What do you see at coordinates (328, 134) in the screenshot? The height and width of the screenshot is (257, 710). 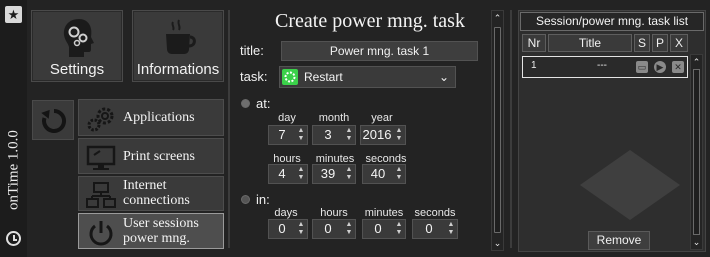 I see `month-value: 3` at bounding box center [328, 134].